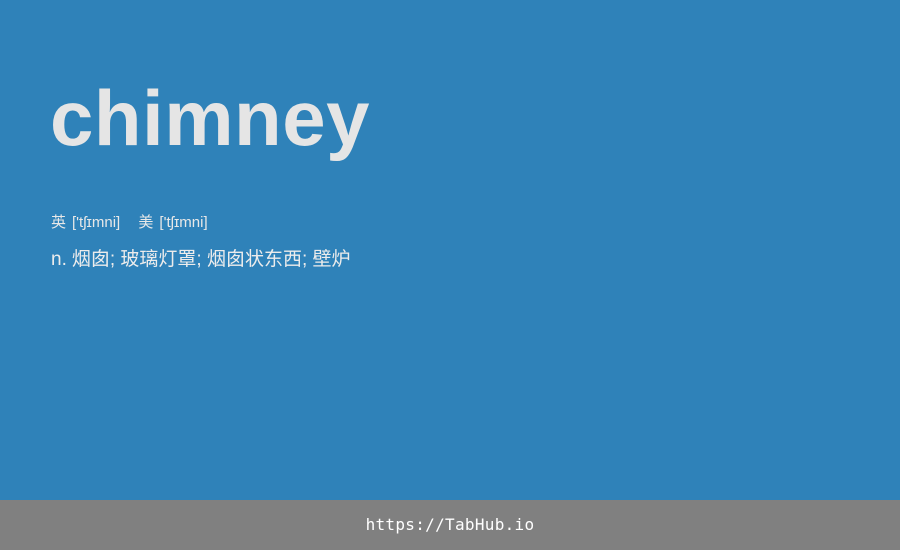 Image resolution: width=900 pixels, height=550 pixels. I want to click on tabhub-link: https://TabHub.io, so click(450, 525).